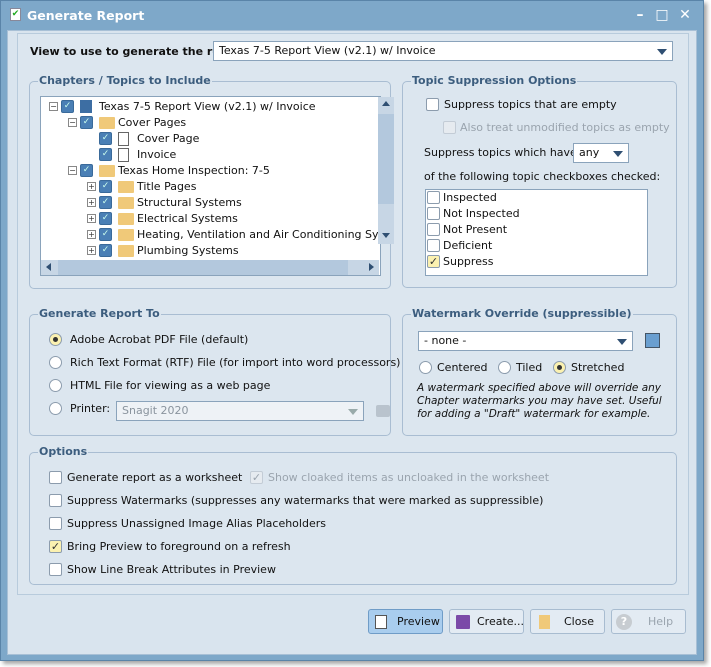 Image resolution: width=711 pixels, height=667 pixels. What do you see at coordinates (99, 313) in the screenshot?
I see `generate-to-title: Generate Report To` at bounding box center [99, 313].